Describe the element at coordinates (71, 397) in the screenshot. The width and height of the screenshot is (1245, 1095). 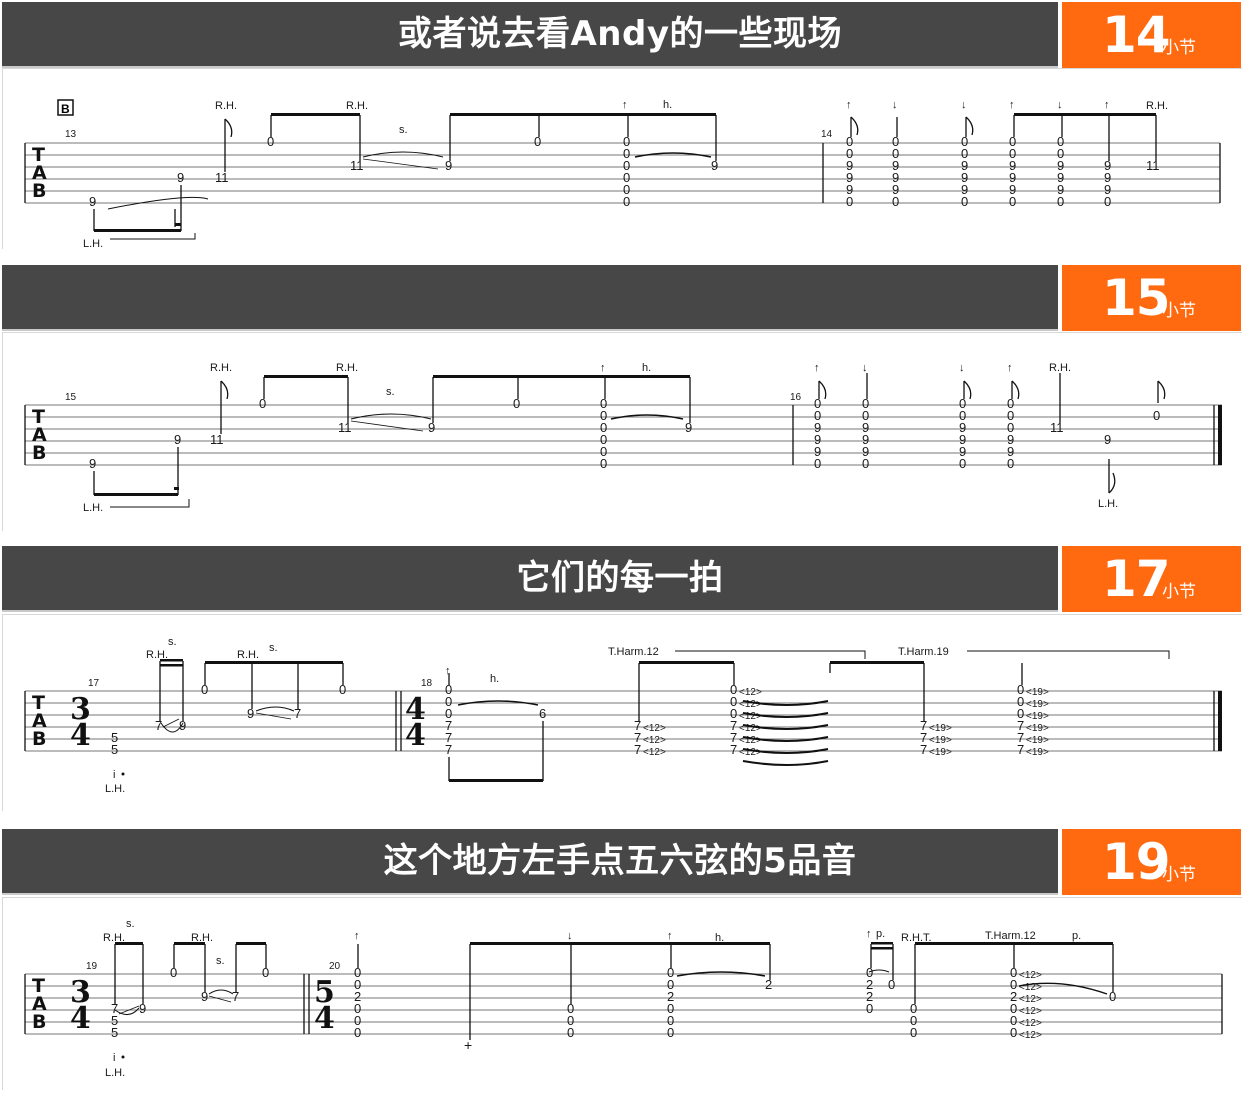
I see `bar-number: 15` at that location.